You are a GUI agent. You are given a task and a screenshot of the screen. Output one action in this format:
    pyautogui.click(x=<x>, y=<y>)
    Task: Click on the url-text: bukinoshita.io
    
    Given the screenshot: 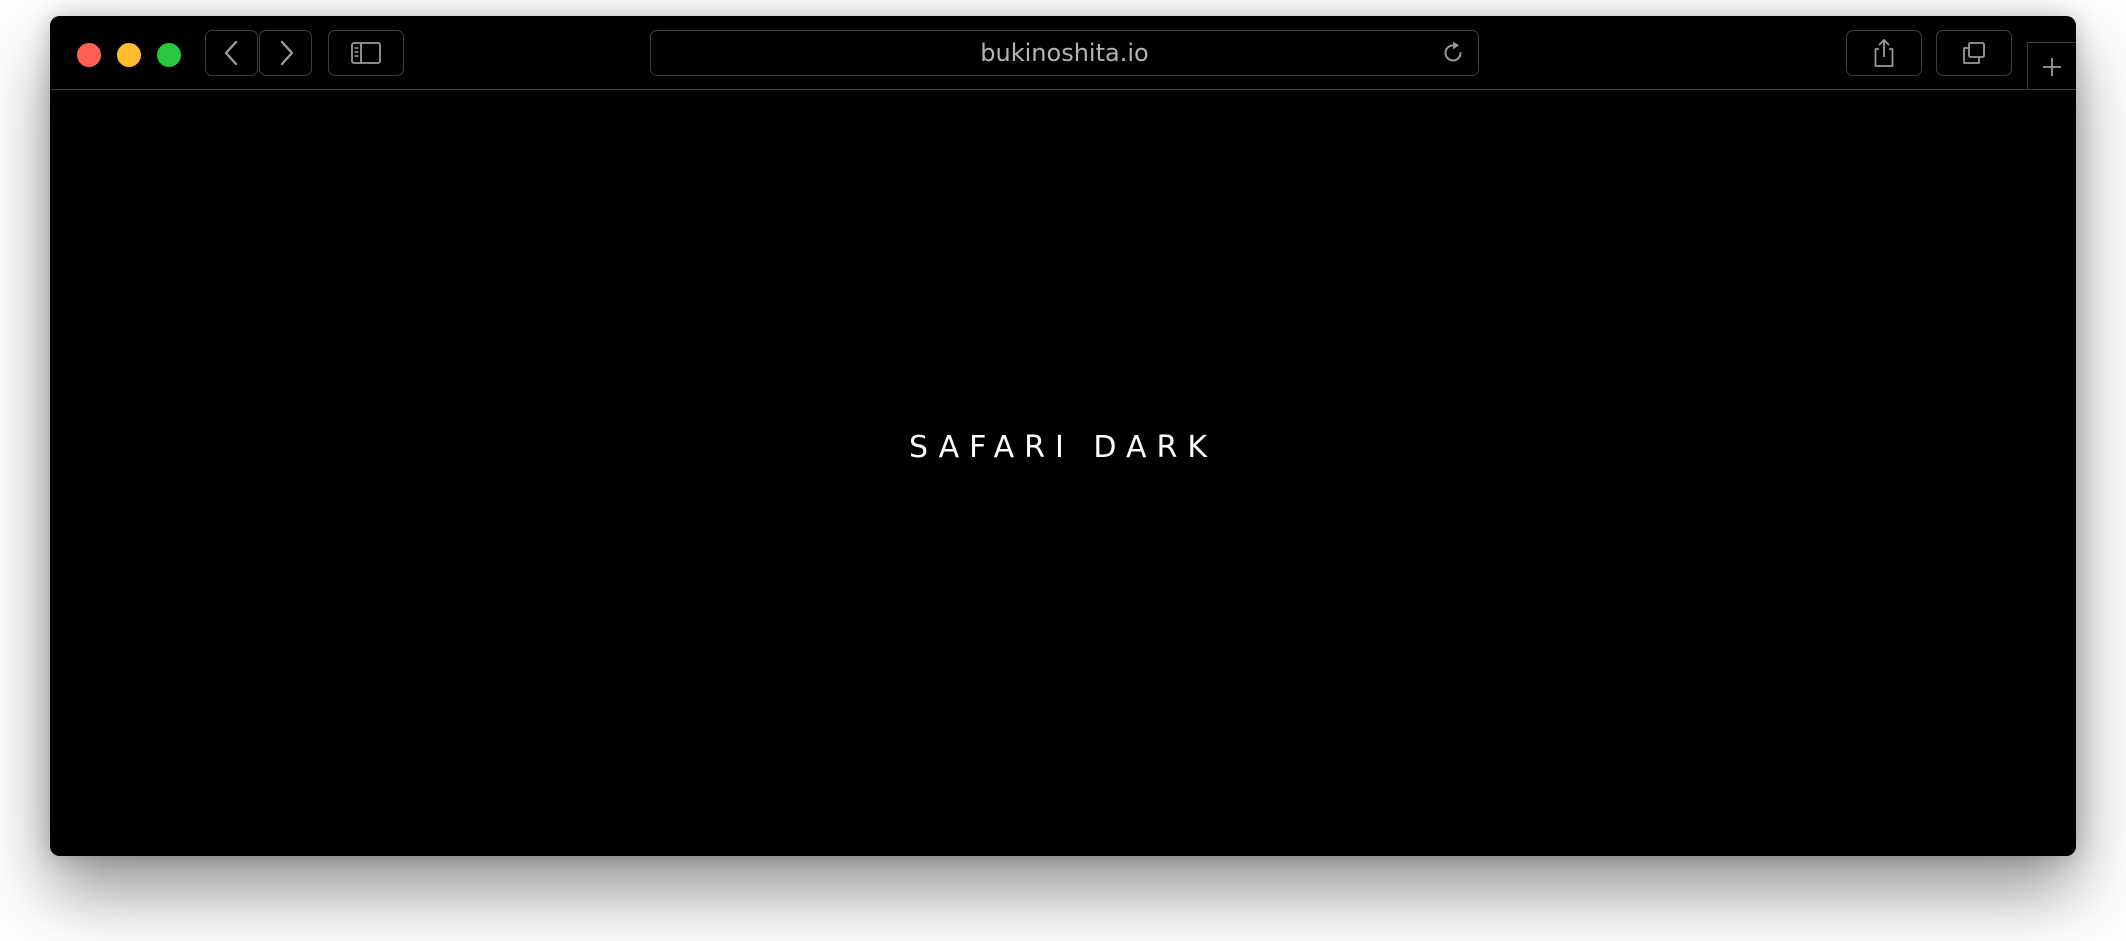 What is the action you would take?
    pyautogui.click(x=1064, y=53)
    